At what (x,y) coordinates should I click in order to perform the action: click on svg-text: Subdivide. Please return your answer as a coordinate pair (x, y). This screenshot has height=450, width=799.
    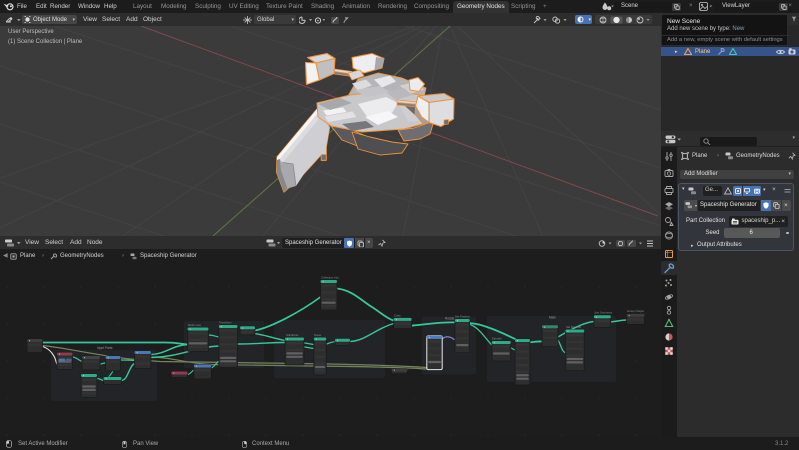
    Looking at the image, I should click on (292, 335).